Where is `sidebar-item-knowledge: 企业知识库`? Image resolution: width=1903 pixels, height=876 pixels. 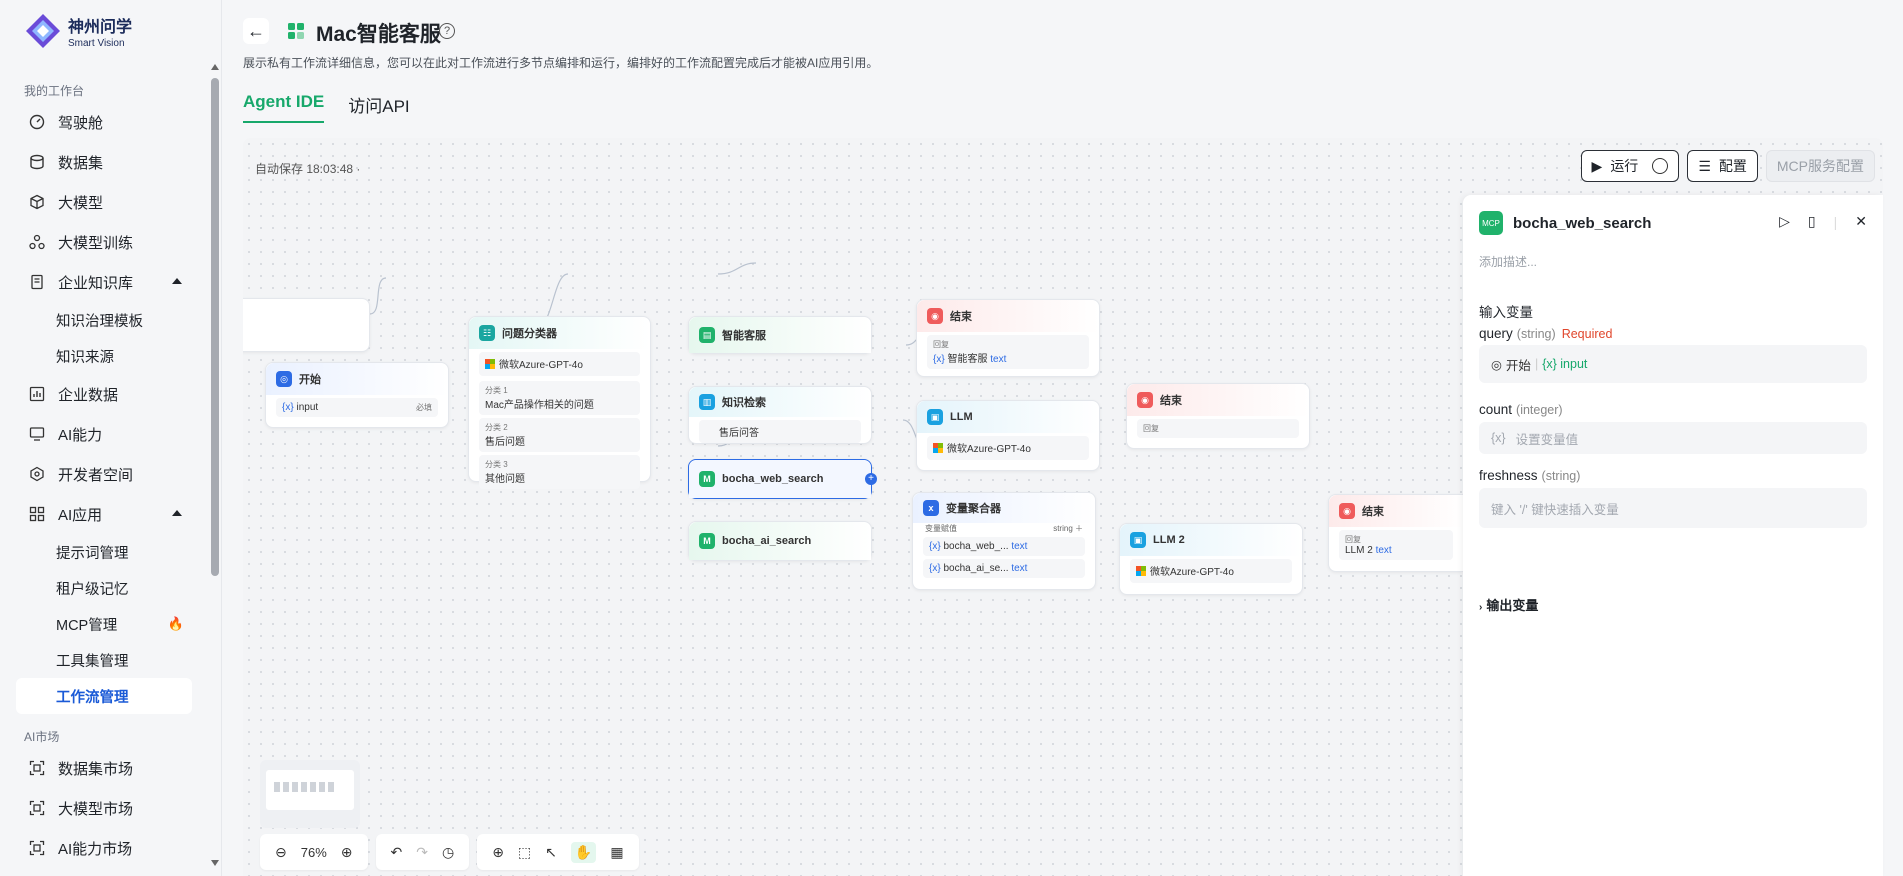 sidebar-item-knowledge: 企业知识库 is located at coordinates (104, 282).